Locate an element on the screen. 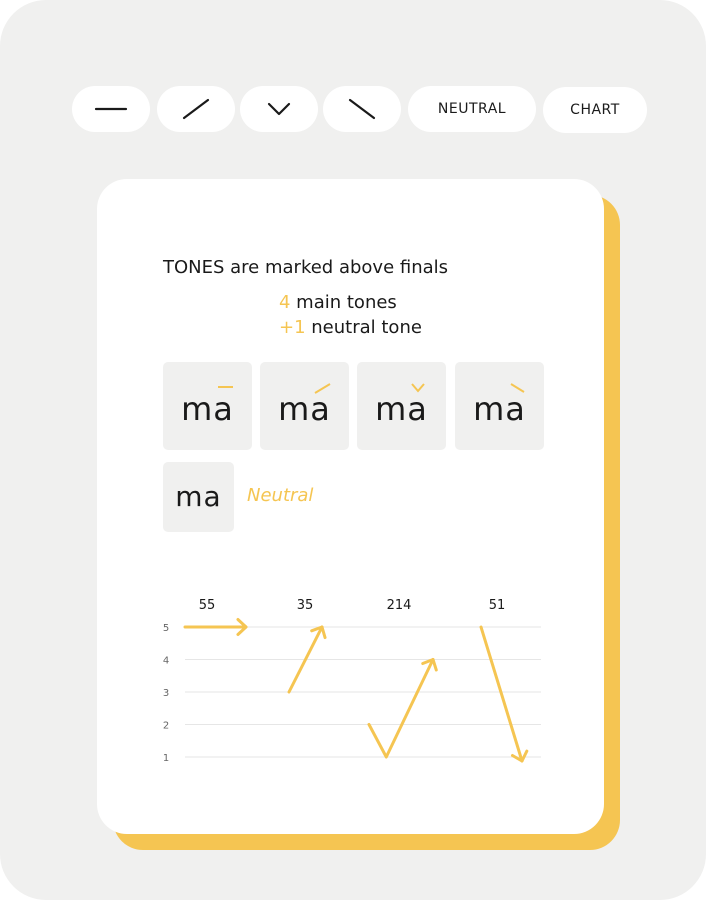 This screenshot has width=706, height=900. category-label: 214 is located at coordinates (399, 605).